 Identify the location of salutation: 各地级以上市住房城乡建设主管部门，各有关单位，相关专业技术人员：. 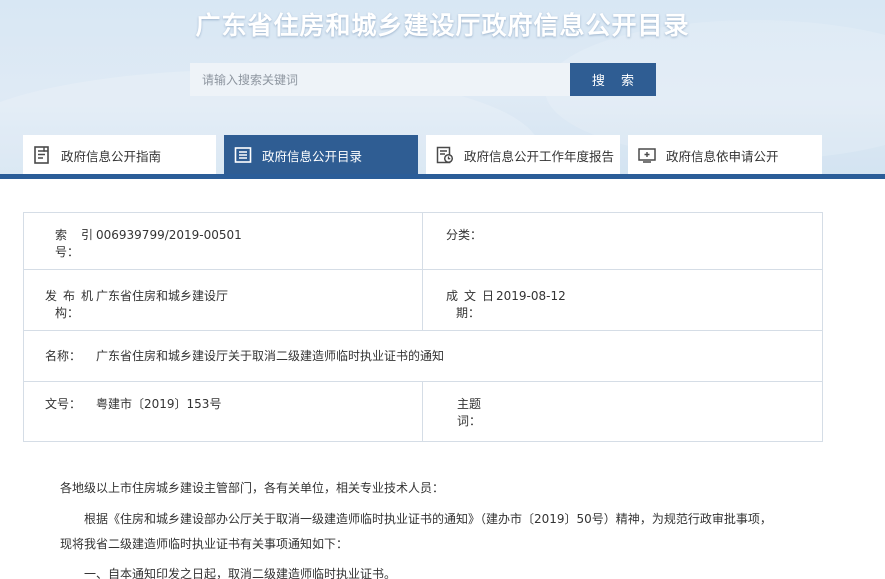
(252, 488).